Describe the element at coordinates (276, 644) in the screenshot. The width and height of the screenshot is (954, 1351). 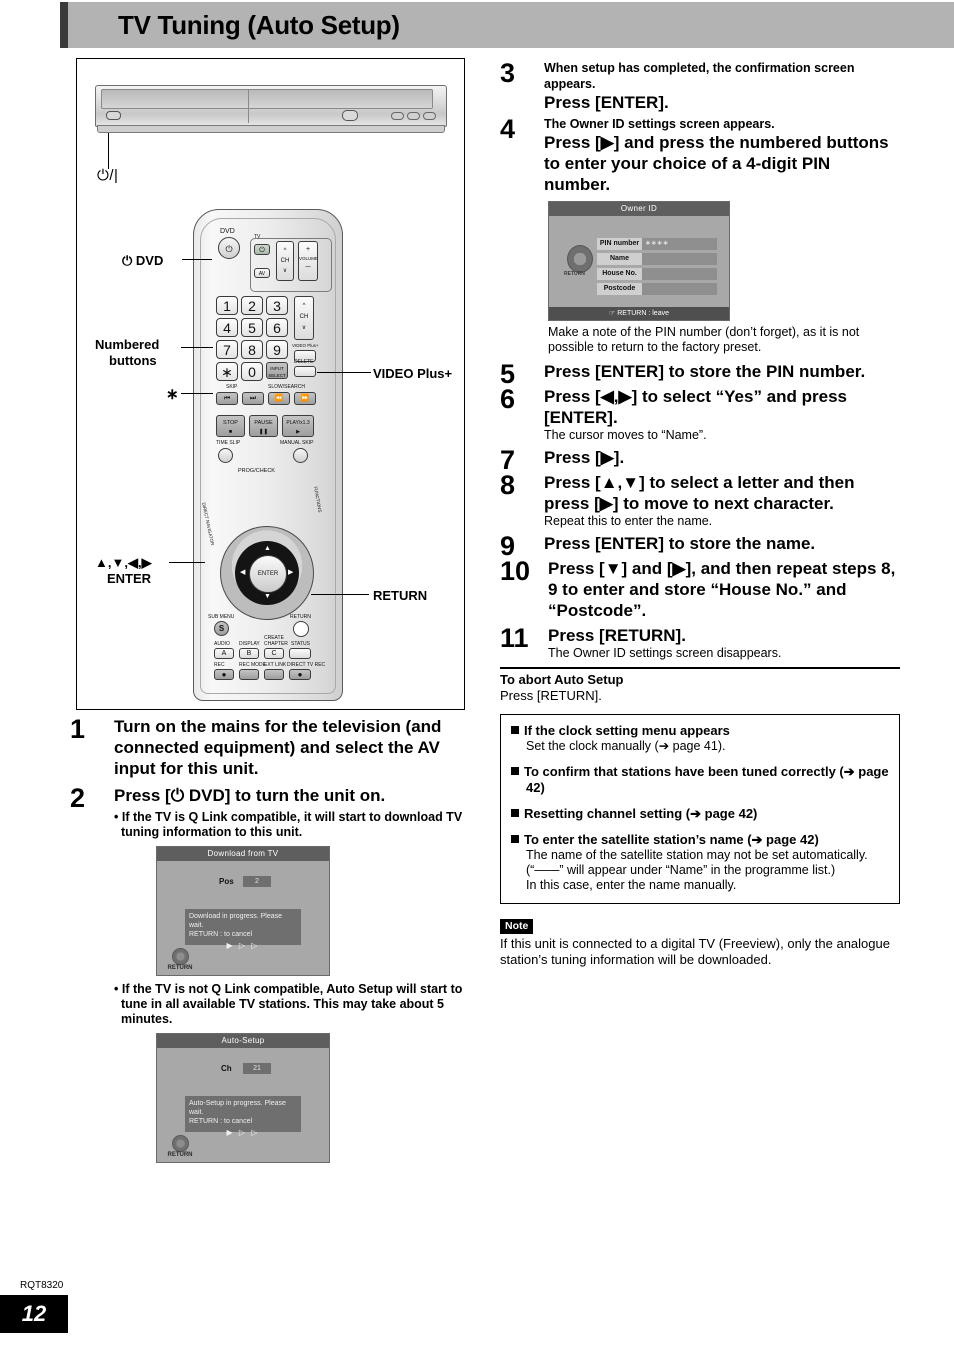
I see `remote-chapter-label: CHAPTER` at that location.